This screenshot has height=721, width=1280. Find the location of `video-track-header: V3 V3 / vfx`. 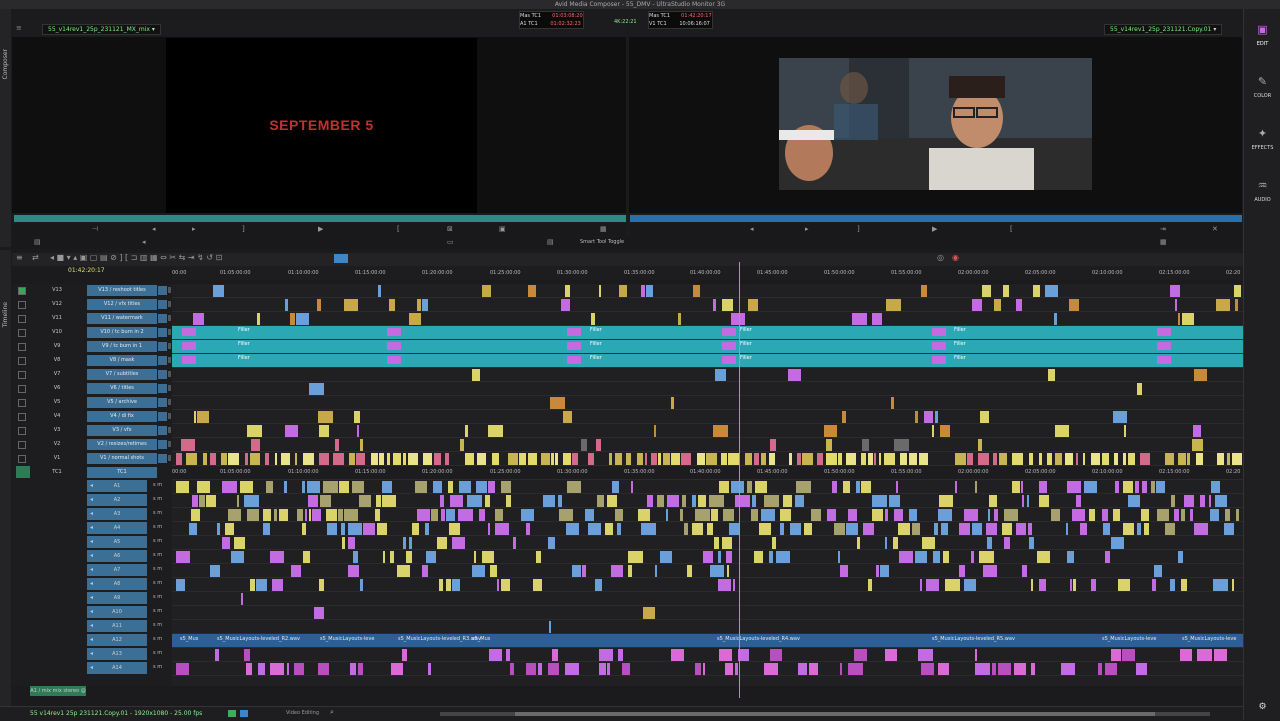

video-track-header: V3 V3 / vfx is located at coordinates (92, 430).